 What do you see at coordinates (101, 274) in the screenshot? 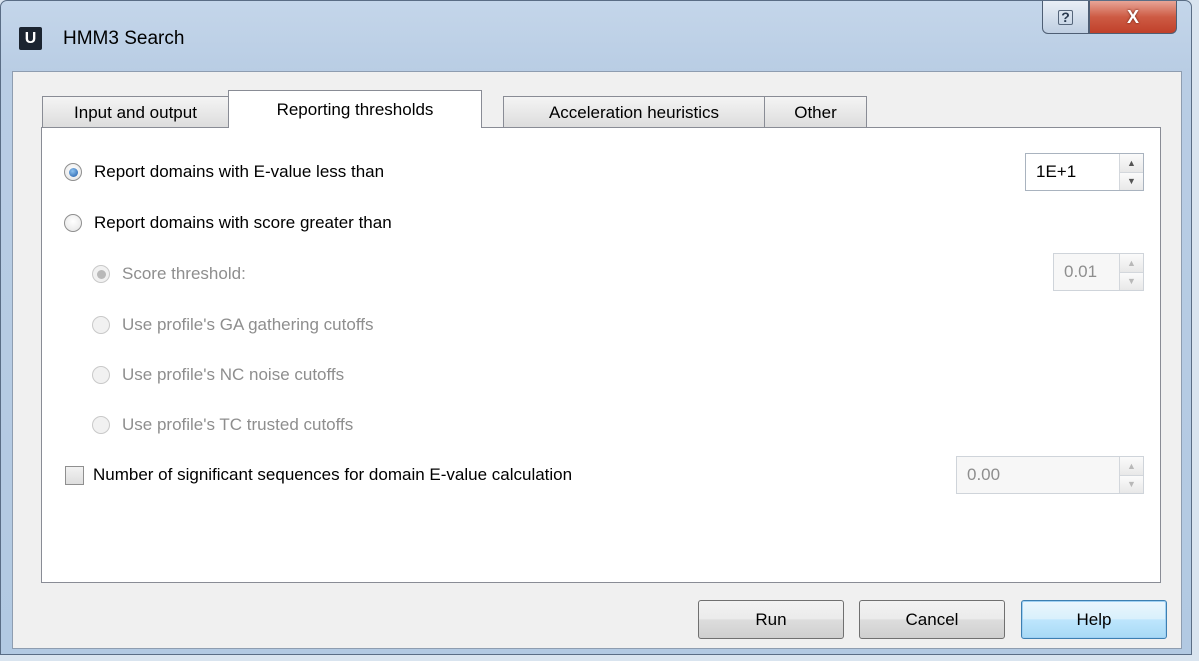
I see `score-threshold-radio` at bounding box center [101, 274].